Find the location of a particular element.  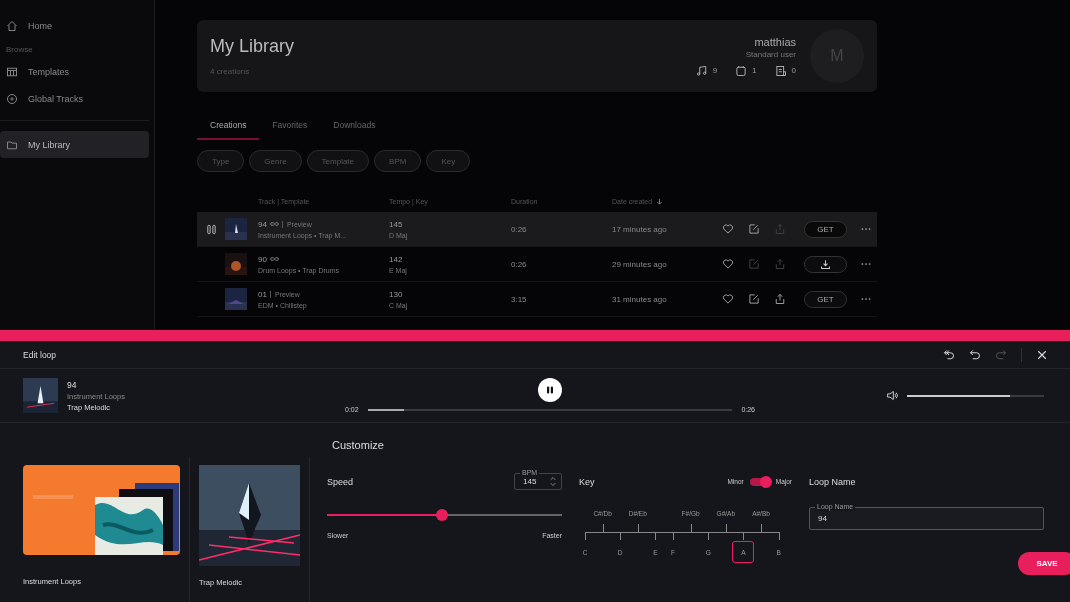

page-title: My Library is located at coordinates (252, 46).